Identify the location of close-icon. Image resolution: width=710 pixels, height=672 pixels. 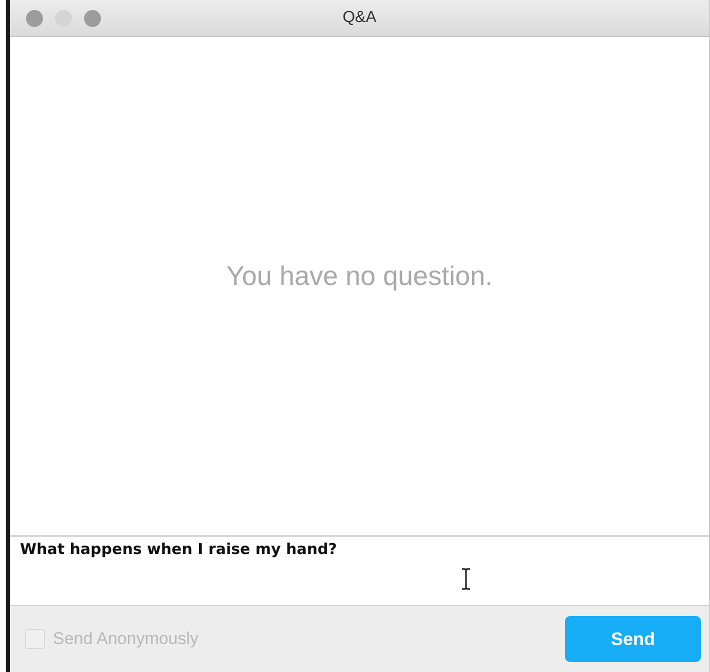
(34, 18).